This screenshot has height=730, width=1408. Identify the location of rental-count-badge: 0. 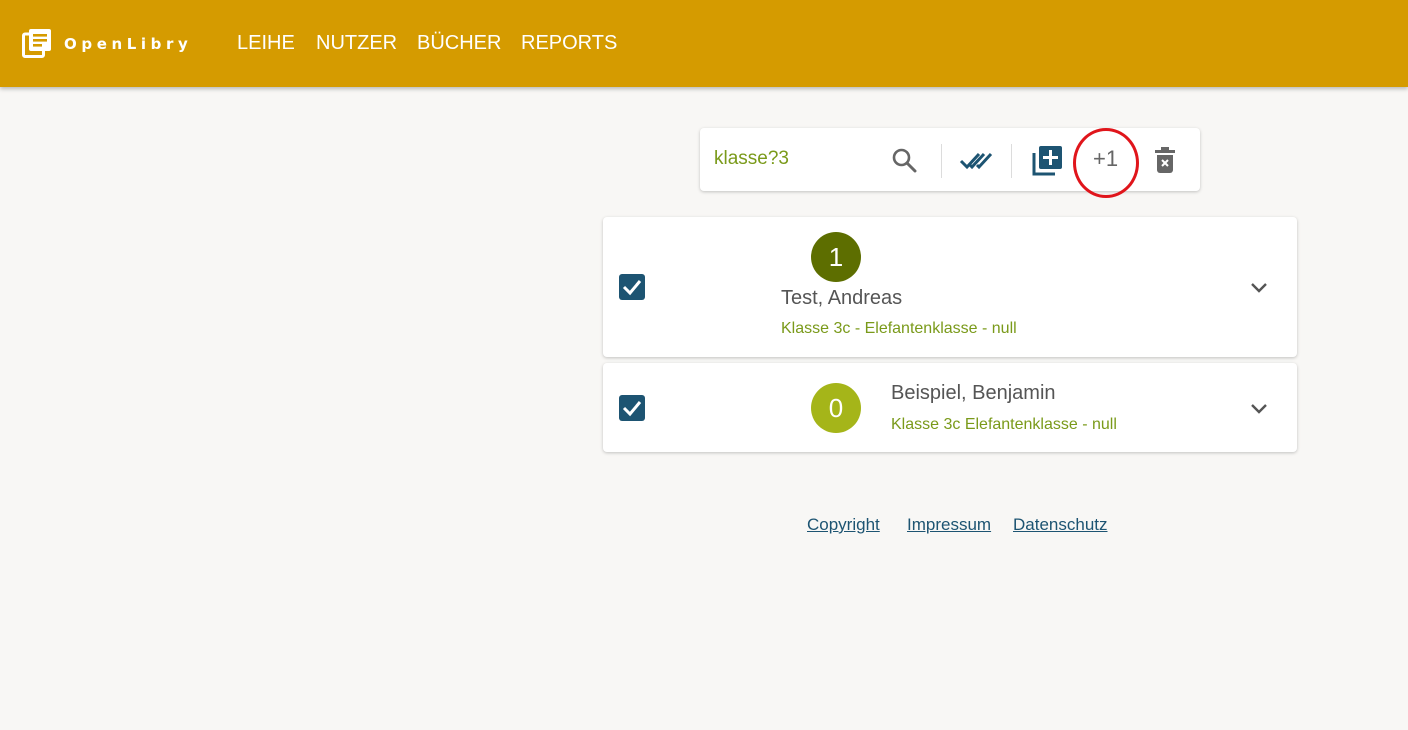
(836, 408).